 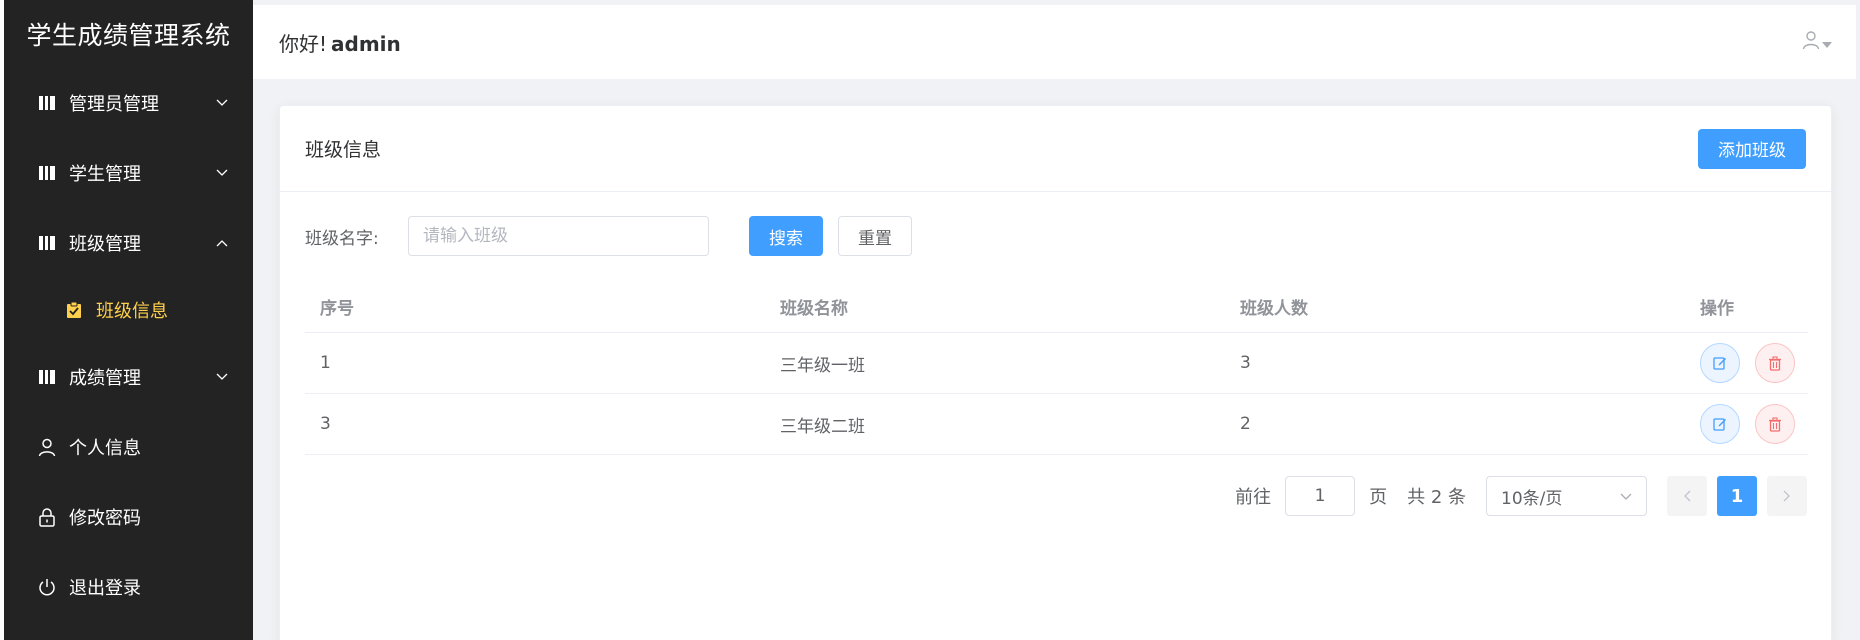 What do you see at coordinates (1827, 42) in the screenshot?
I see `caret-down-icon` at bounding box center [1827, 42].